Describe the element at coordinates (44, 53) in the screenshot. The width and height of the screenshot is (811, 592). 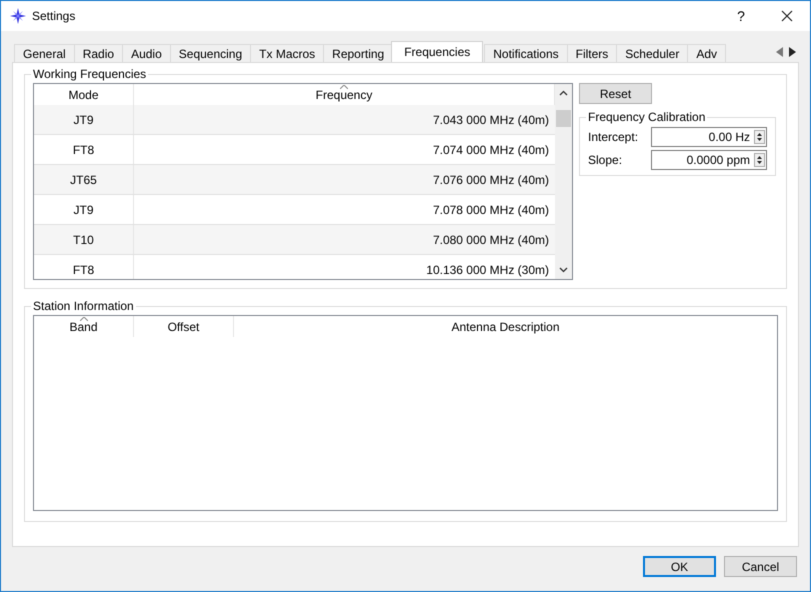
I see `tab: General` at that location.